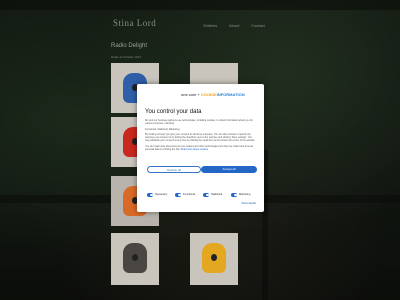  What do you see at coordinates (229, 169) in the screenshot?
I see `accept-all-button: Accept all` at bounding box center [229, 169].